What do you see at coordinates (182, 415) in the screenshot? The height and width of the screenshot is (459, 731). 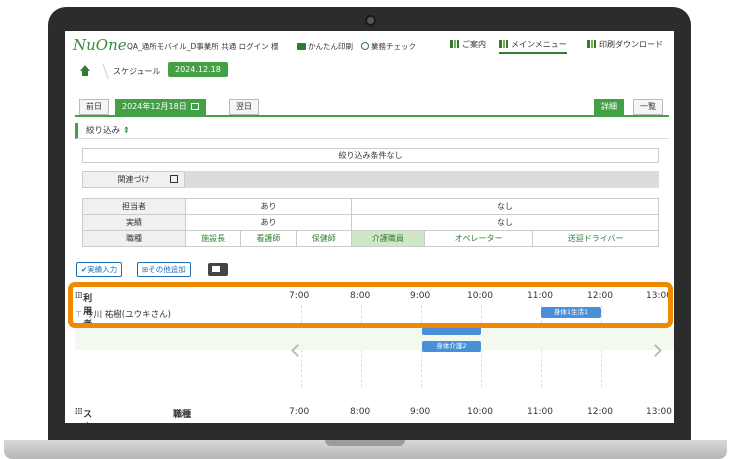 I see `job-column-heading: 職種` at bounding box center [182, 415].